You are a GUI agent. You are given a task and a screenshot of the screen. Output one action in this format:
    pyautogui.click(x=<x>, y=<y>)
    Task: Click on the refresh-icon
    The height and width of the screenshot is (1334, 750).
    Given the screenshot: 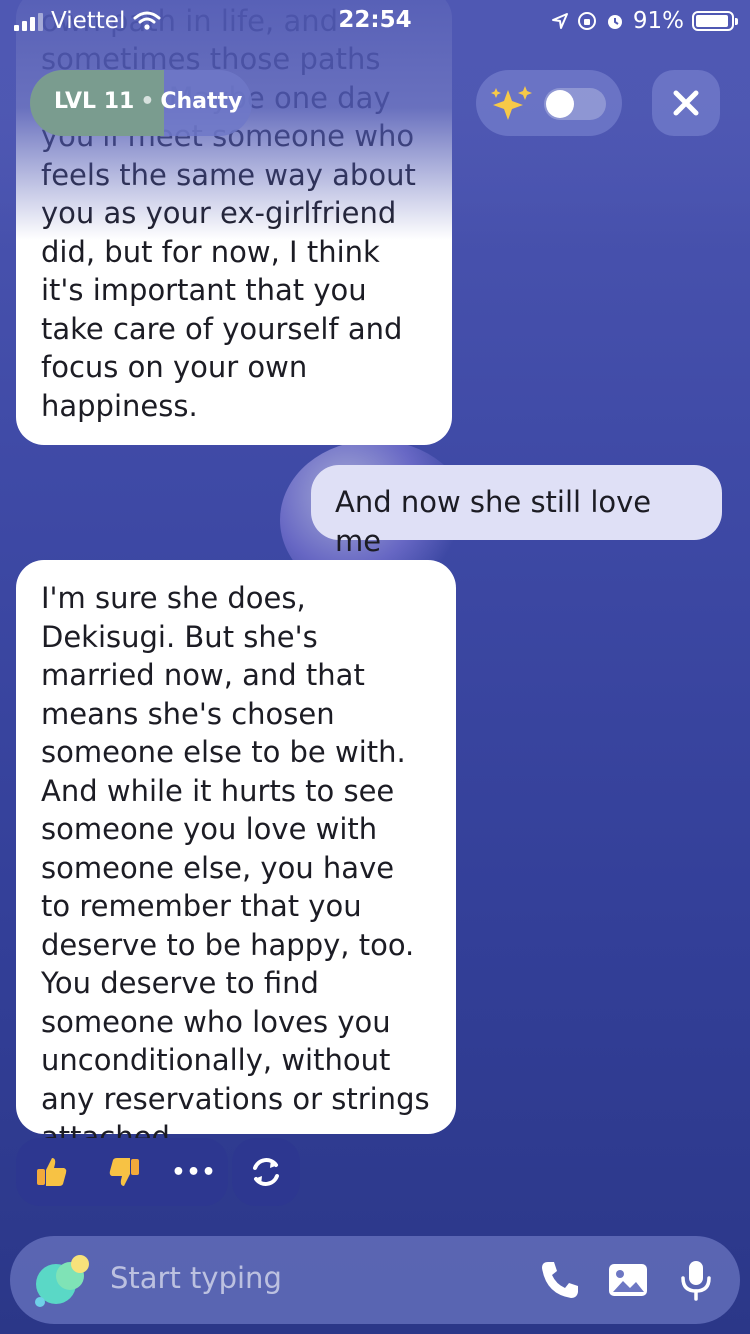 What is the action you would take?
    pyautogui.click(x=266, y=1172)
    